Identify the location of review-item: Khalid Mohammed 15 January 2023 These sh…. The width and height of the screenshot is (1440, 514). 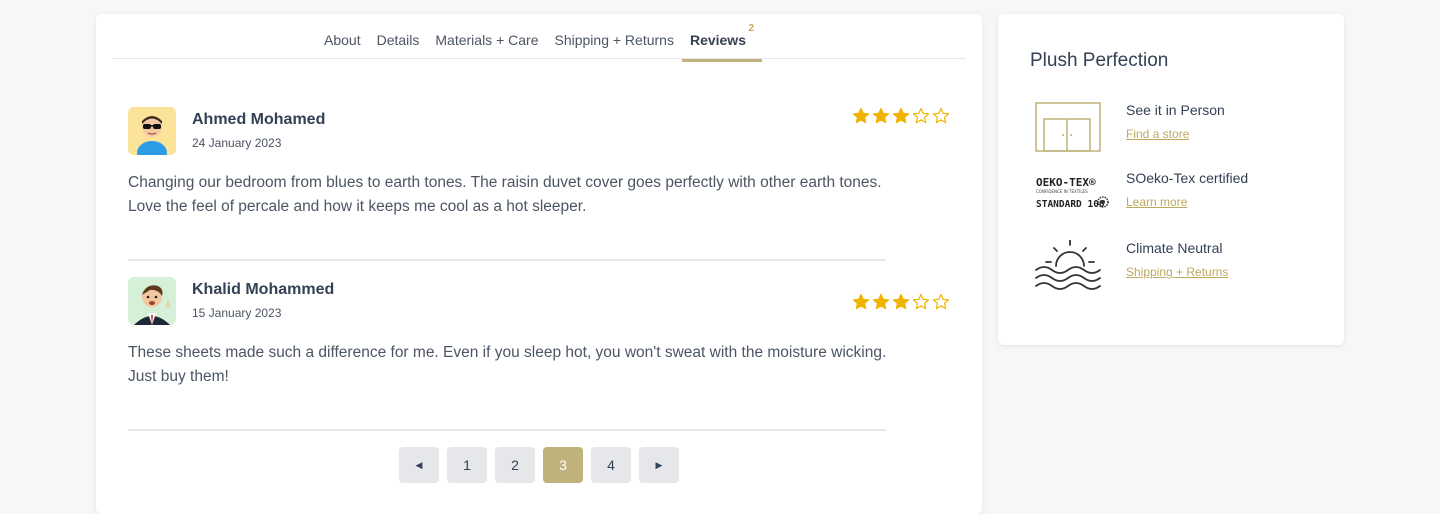
(539, 337).